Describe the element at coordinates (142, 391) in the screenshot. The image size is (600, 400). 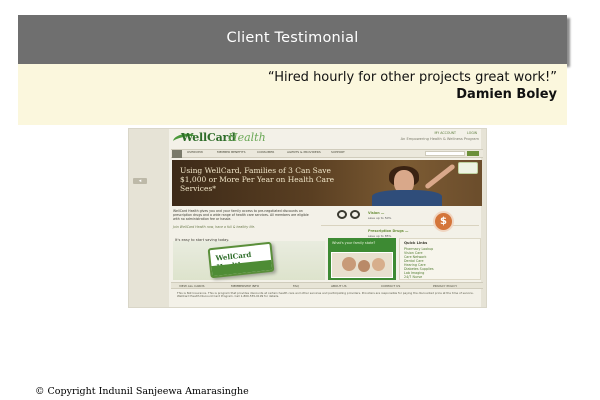
I see `copyright-notice: © Copyright Indunil Sanjeewa Amarasinghe` at that location.